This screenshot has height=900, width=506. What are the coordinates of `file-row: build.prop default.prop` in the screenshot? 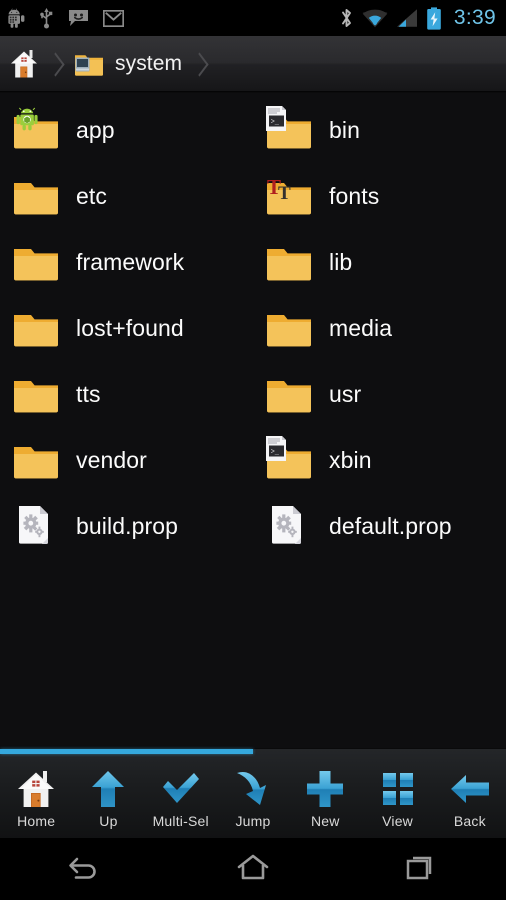 It's located at (253, 526).